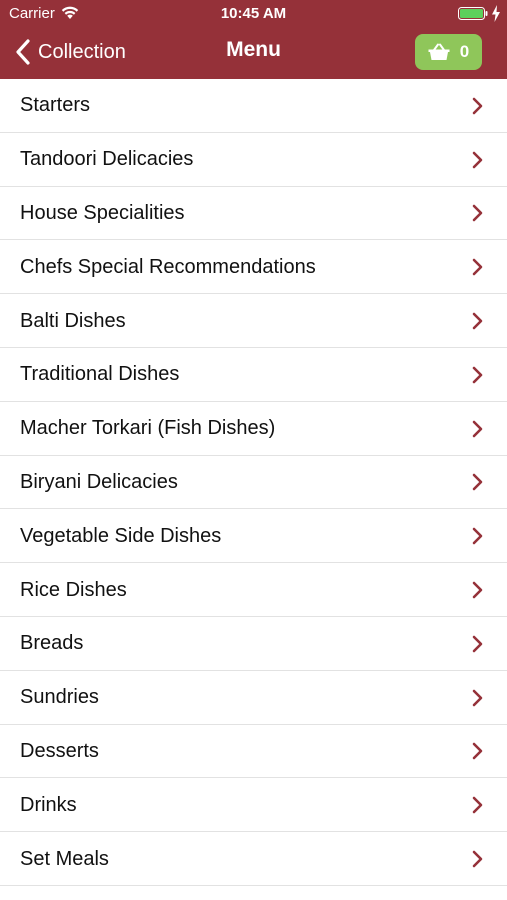  What do you see at coordinates (148, 428) in the screenshot?
I see `menu-item-label: Macher Torkari (Fish Dishes)` at bounding box center [148, 428].